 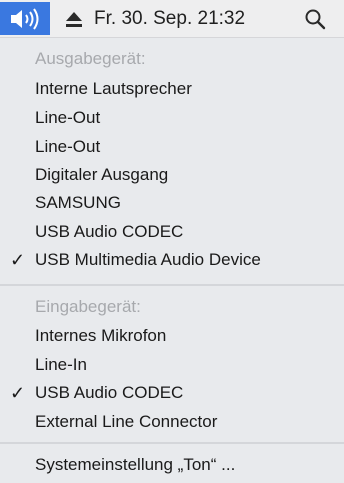 What do you see at coordinates (78, 203) in the screenshot?
I see `menu-item-output-samsung: SAMSUNG` at bounding box center [78, 203].